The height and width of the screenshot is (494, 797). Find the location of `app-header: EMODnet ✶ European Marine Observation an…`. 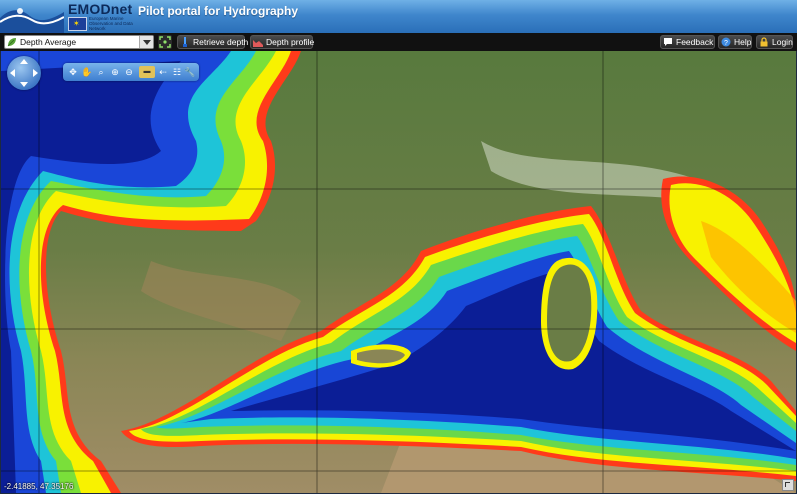

app-header: EMODnet ✶ European Marine Observation an… is located at coordinates (398, 16).